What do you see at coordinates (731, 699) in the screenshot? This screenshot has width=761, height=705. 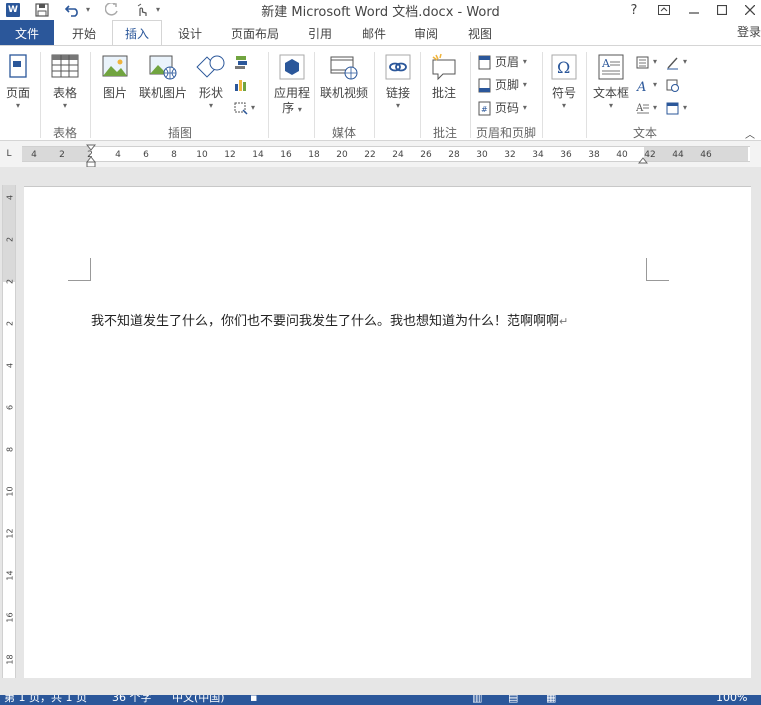 I see `zoom-level: 100%` at bounding box center [731, 699].